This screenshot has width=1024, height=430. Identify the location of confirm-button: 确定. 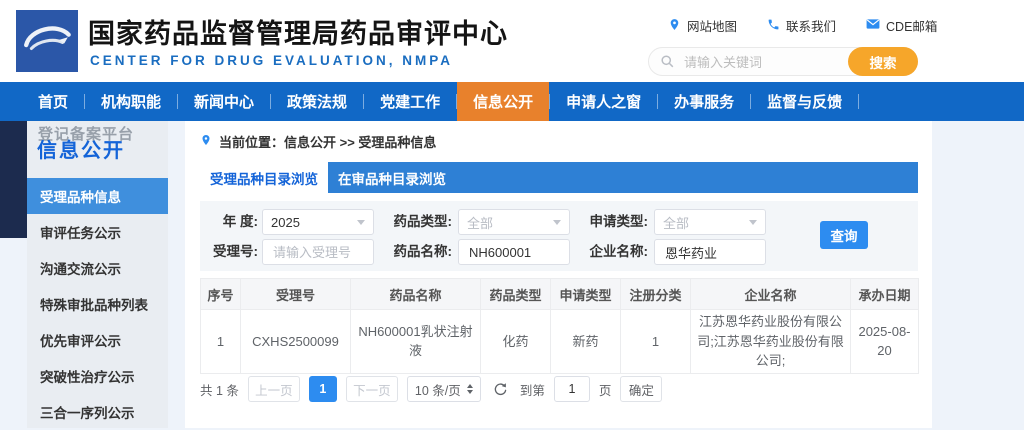
(641, 389).